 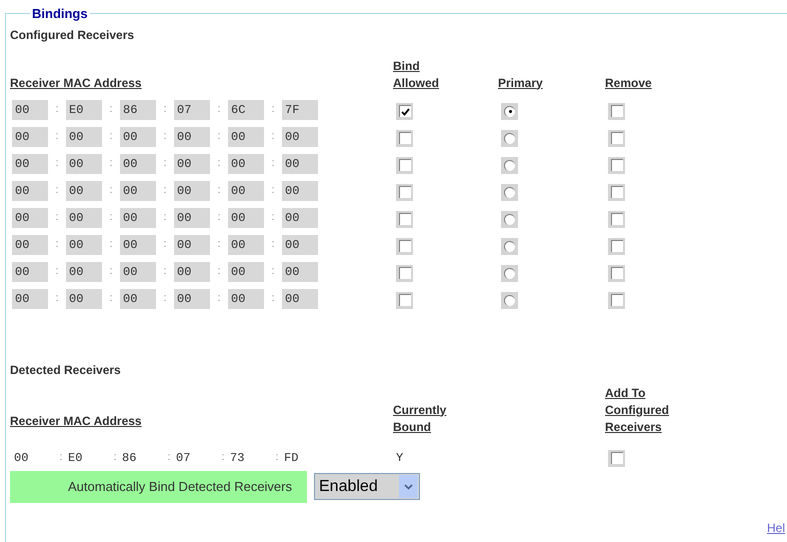 I want to click on checkmark-icon, so click(x=405, y=112).